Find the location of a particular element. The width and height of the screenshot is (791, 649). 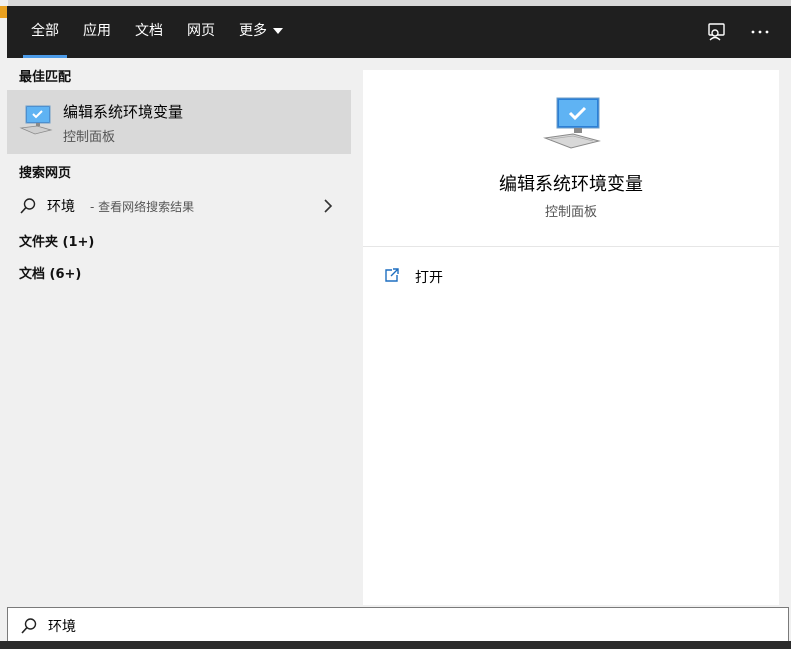

search-input: 环境 is located at coordinates (398, 626).